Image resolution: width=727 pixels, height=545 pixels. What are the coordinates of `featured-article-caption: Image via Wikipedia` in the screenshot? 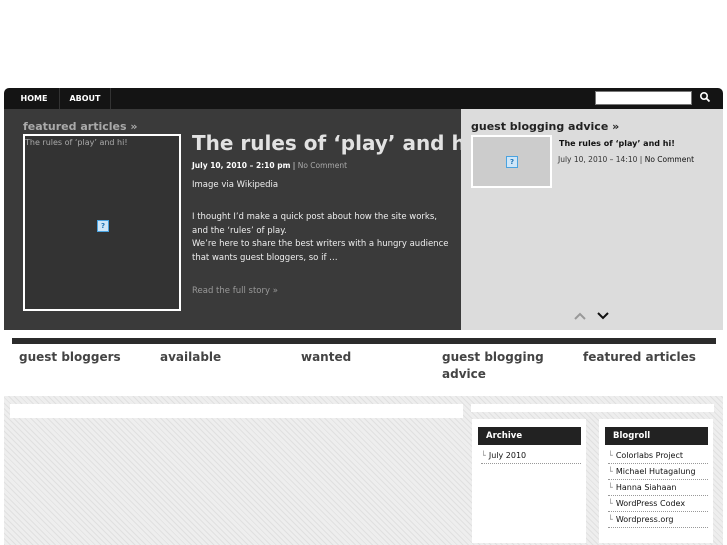 It's located at (235, 185).